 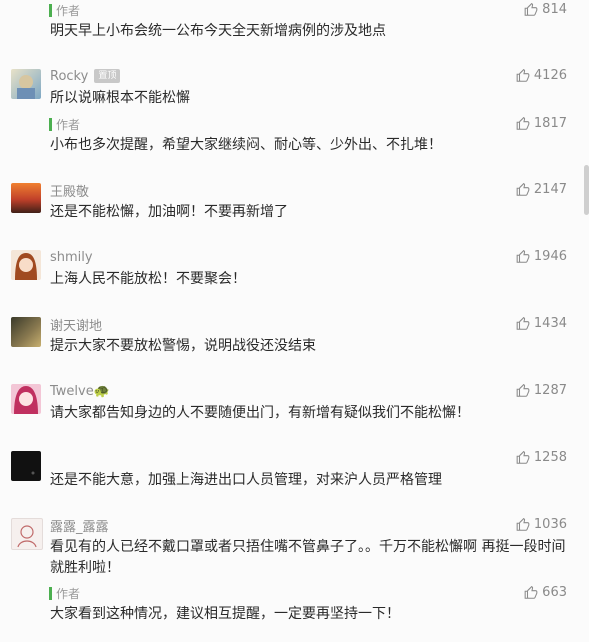 I want to click on photo-avatar, so click(x=26, y=332).